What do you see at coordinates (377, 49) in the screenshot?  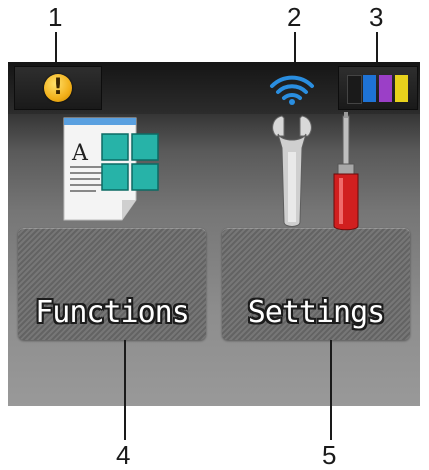 I see `callout-3-leader` at bounding box center [377, 49].